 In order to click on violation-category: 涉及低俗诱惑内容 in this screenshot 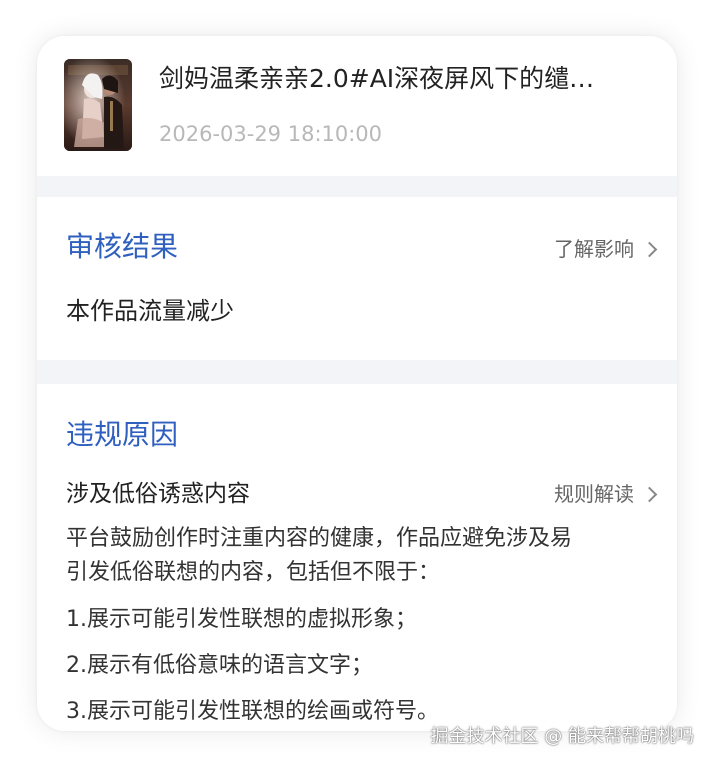, I will do `click(158, 494)`.